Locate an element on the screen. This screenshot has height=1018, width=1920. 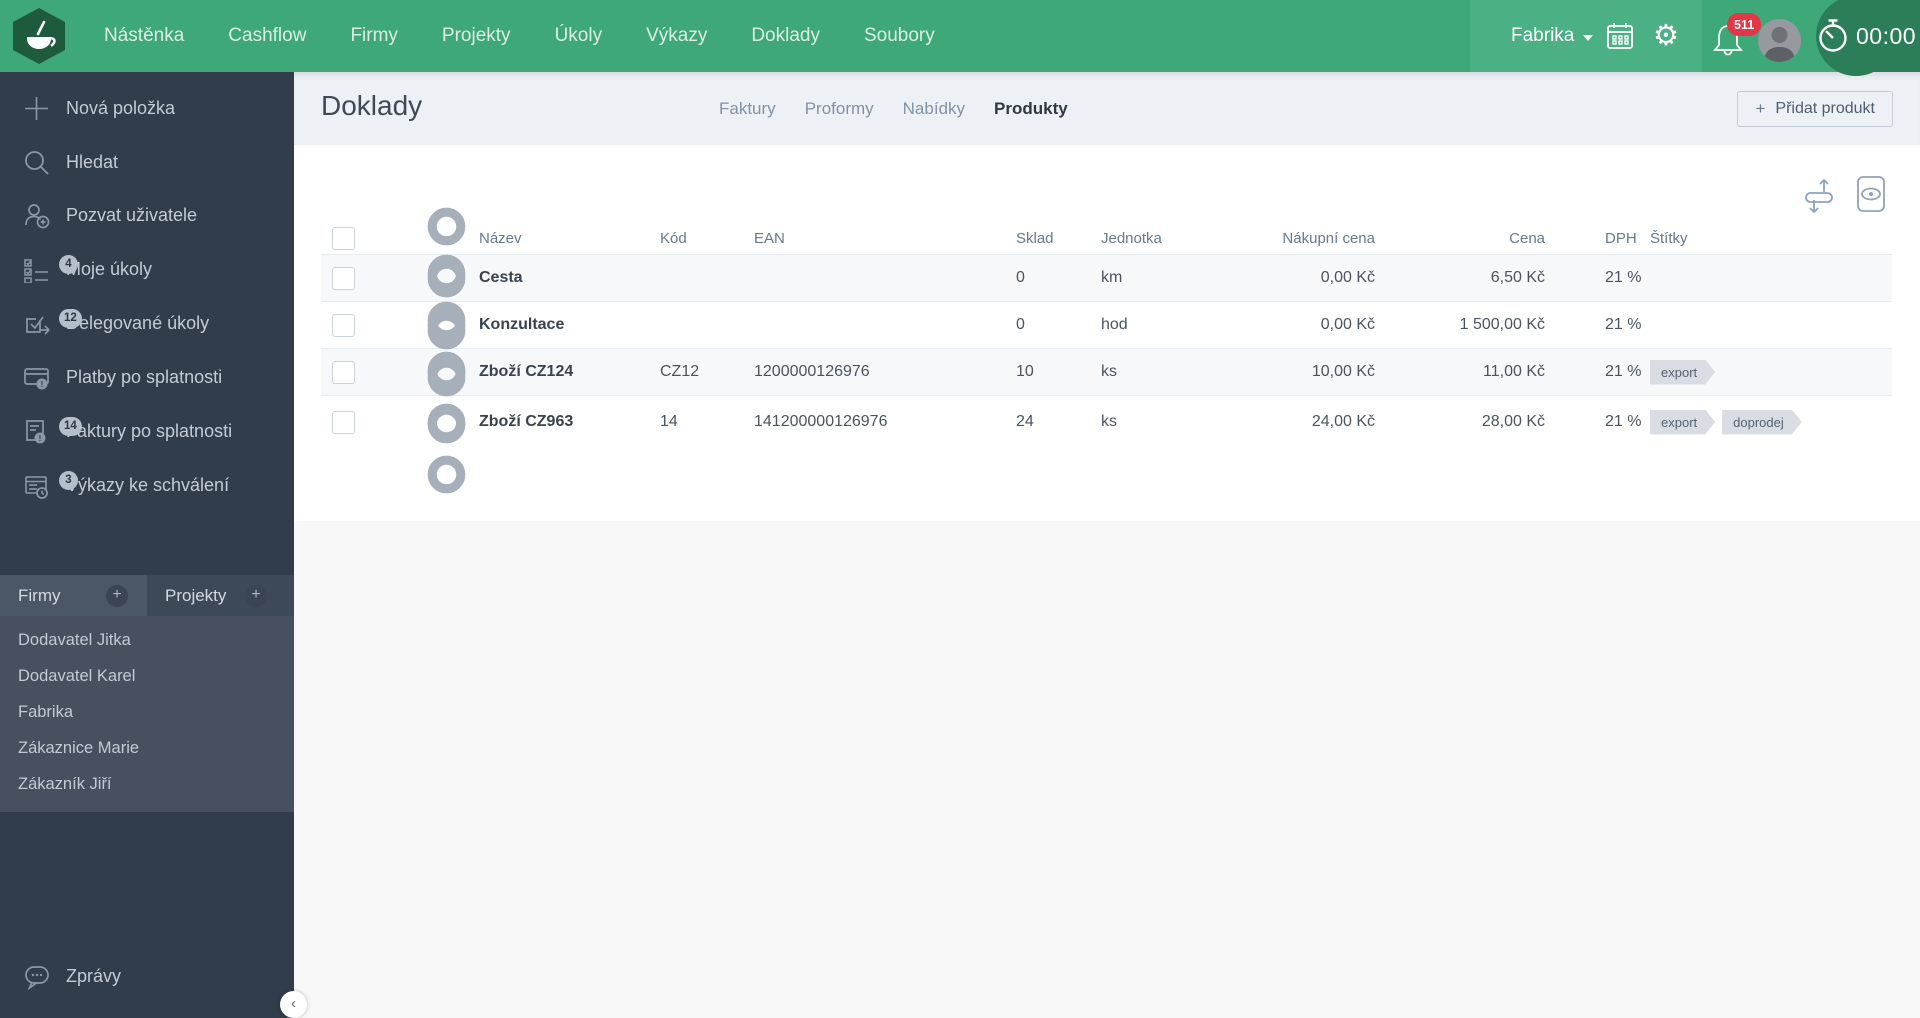
table-row: Cesta 0 km 0,00 Kč 6,50 Kč 21 % is located at coordinates (1106, 278).